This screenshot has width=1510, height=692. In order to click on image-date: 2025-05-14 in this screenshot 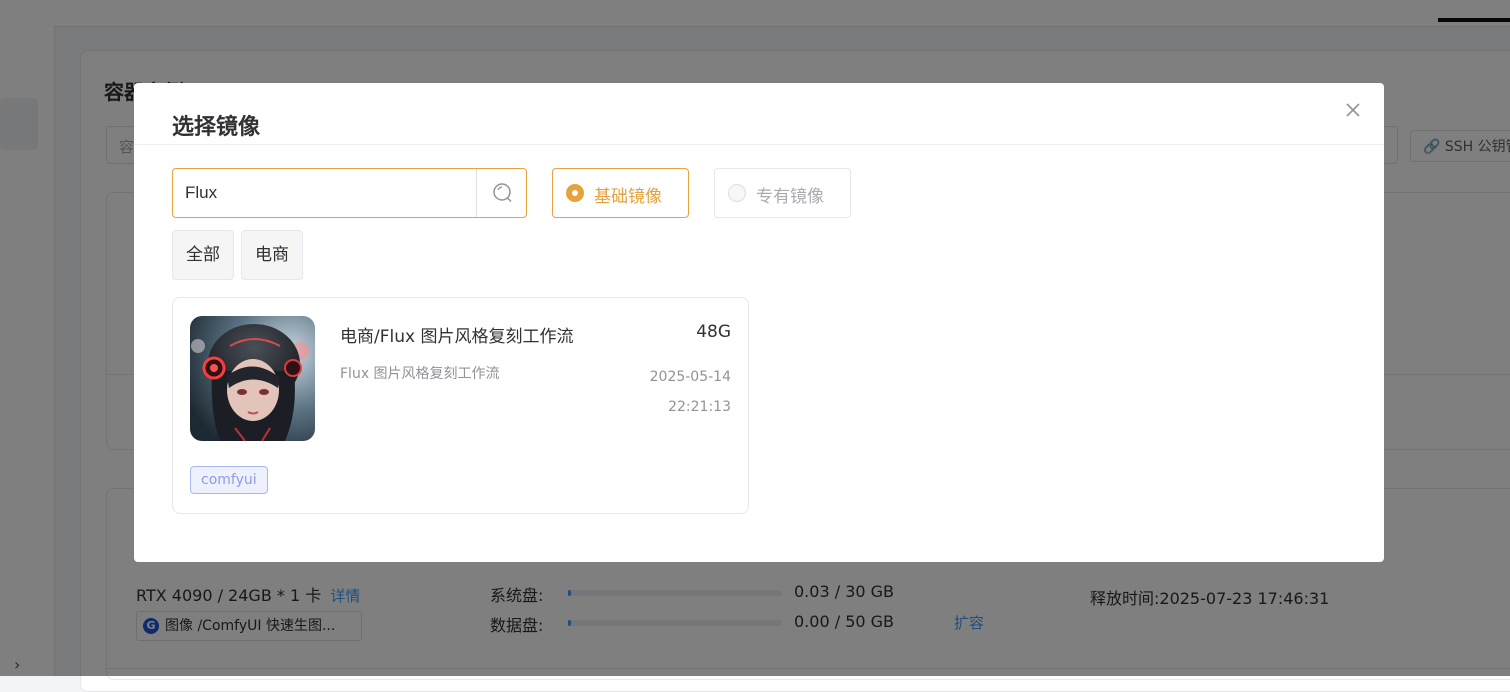, I will do `click(690, 377)`.